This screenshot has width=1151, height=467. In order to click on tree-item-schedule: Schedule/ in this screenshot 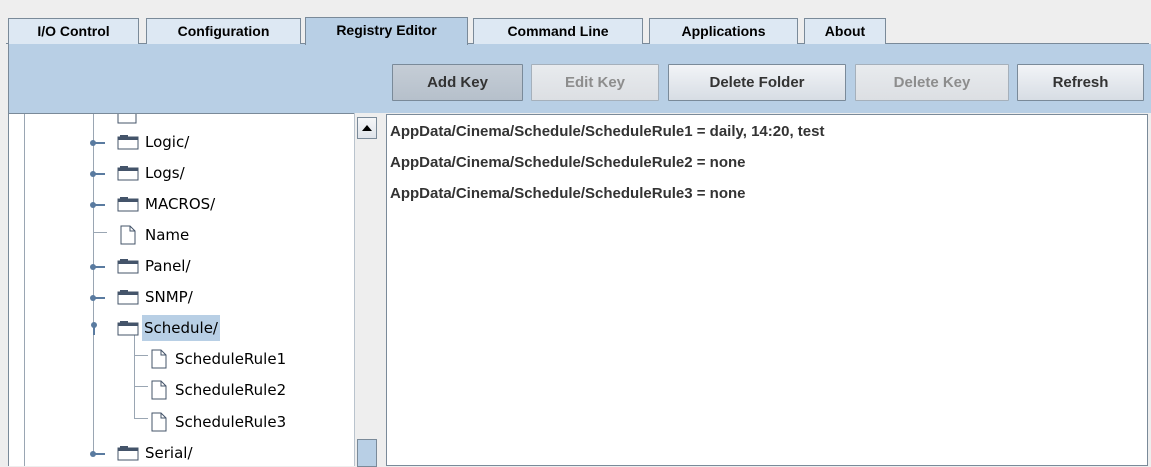, I will do `click(215, 328)`.